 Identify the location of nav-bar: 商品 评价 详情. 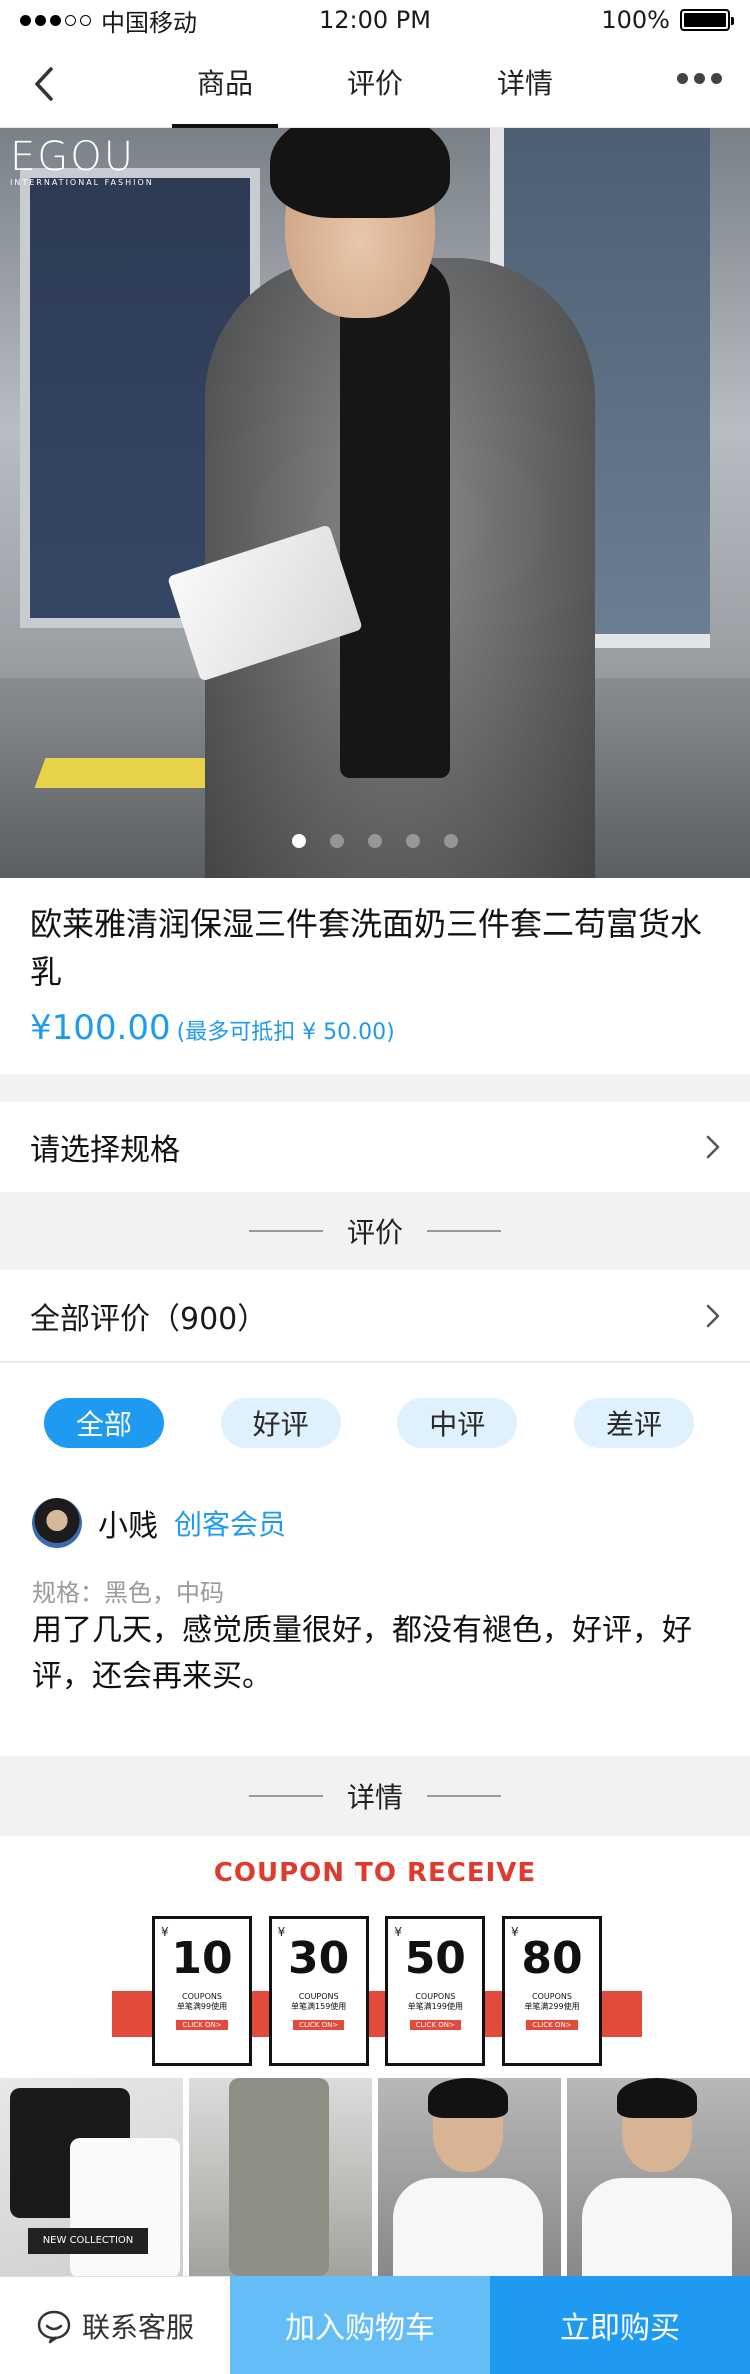
(375, 84).